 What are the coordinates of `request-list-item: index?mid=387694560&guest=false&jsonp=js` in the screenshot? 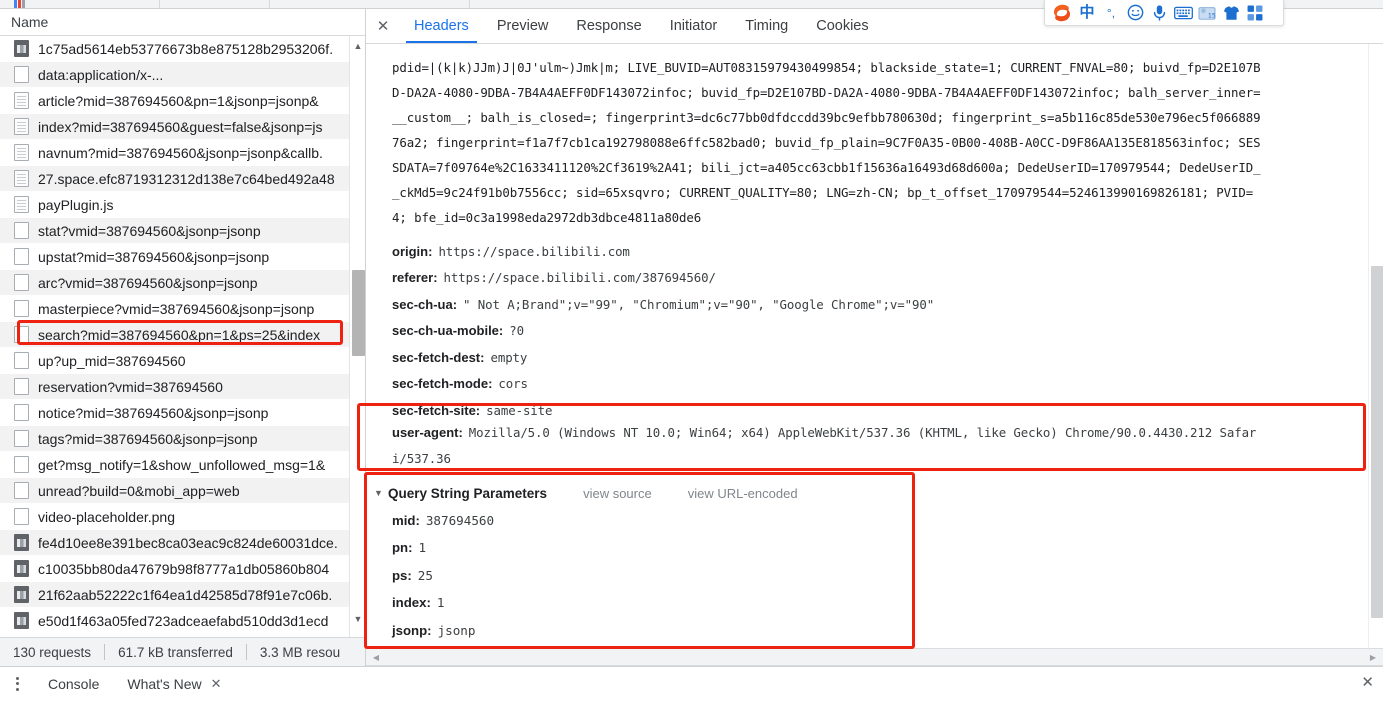 It's located at (182, 127).